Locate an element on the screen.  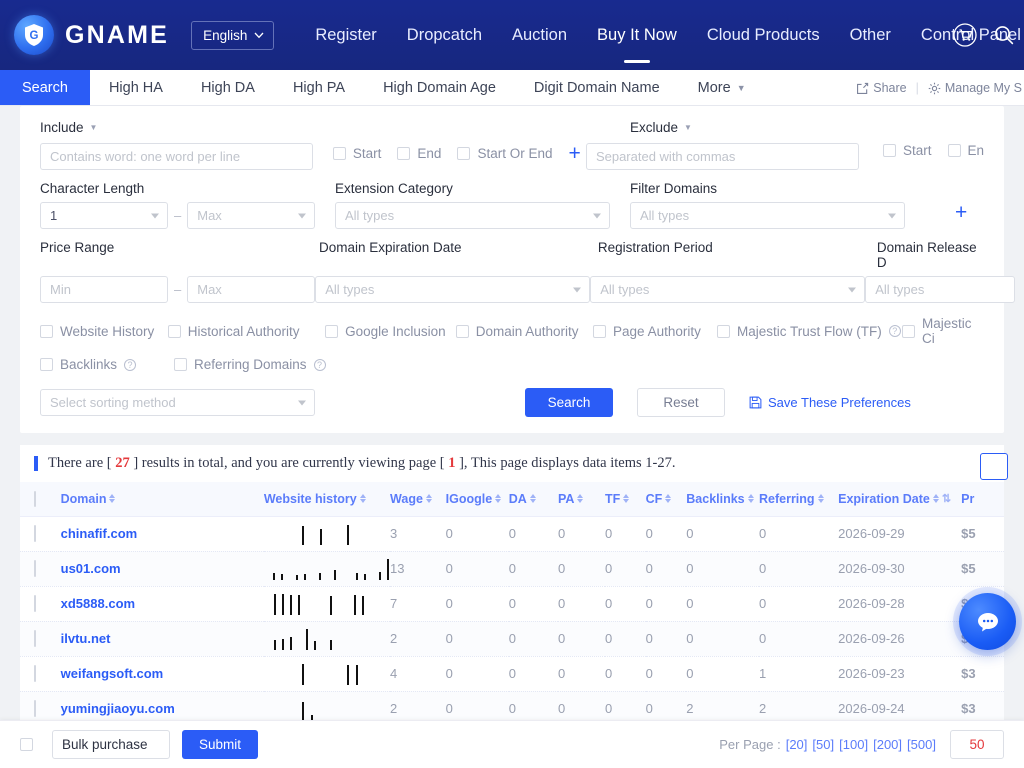
checkbox-domain-authority: Domain Authority is located at coordinates (524, 331).